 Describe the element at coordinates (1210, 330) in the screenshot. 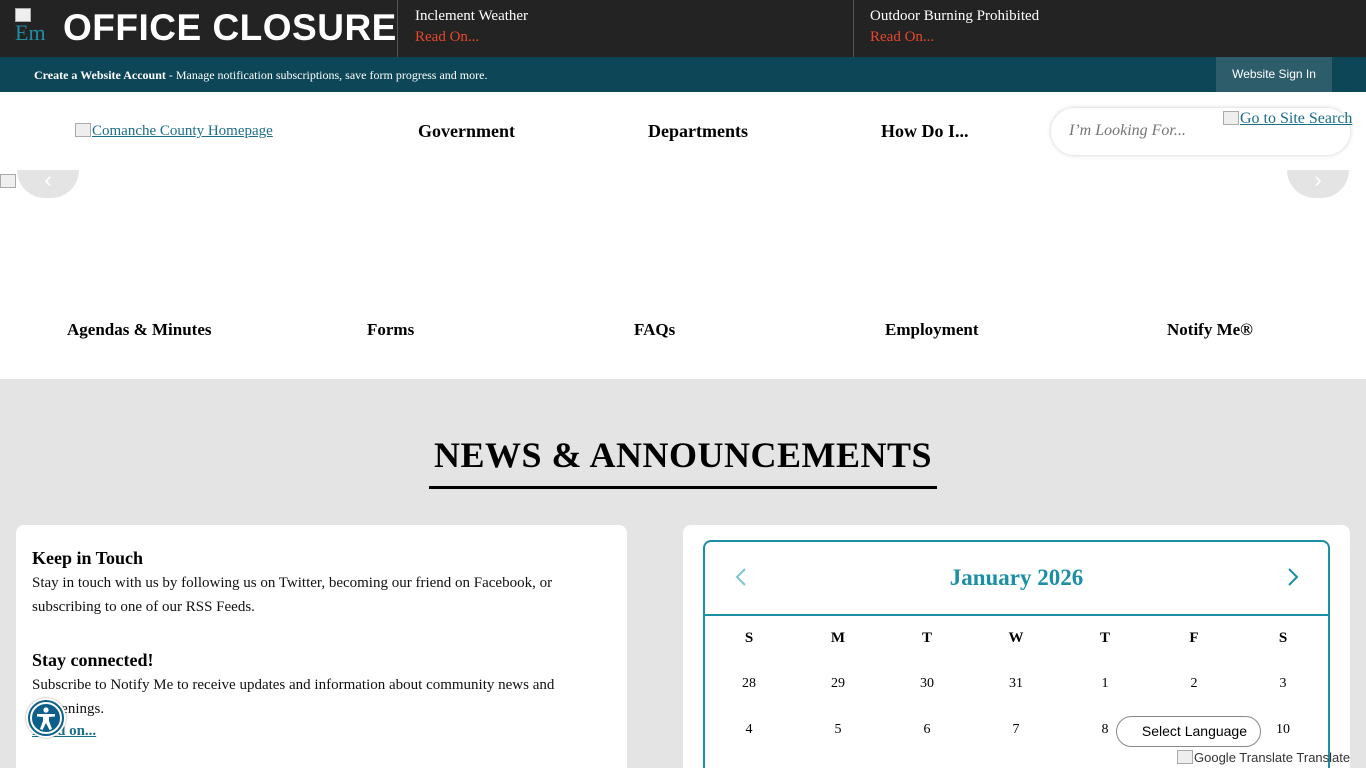

I see `quick-link-notify-me: Notify Me®` at that location.